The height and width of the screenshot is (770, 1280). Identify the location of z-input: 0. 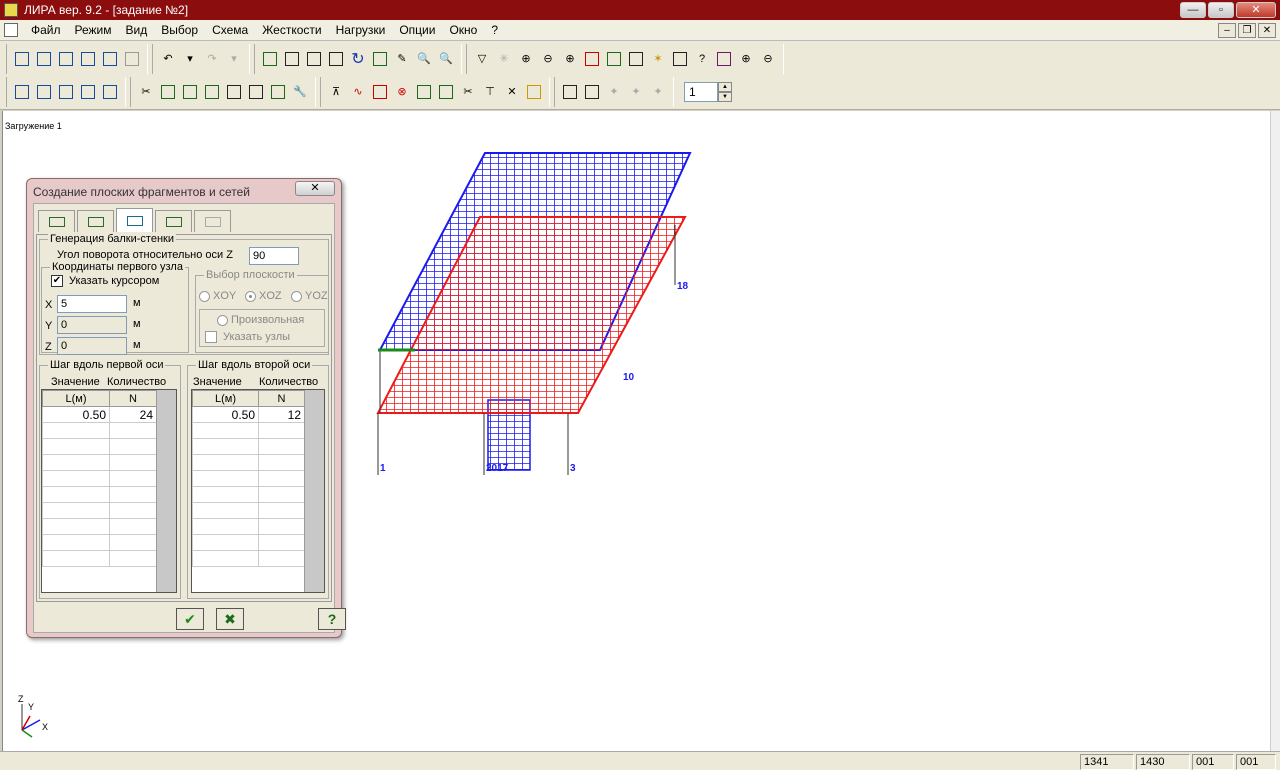
(92, 346).